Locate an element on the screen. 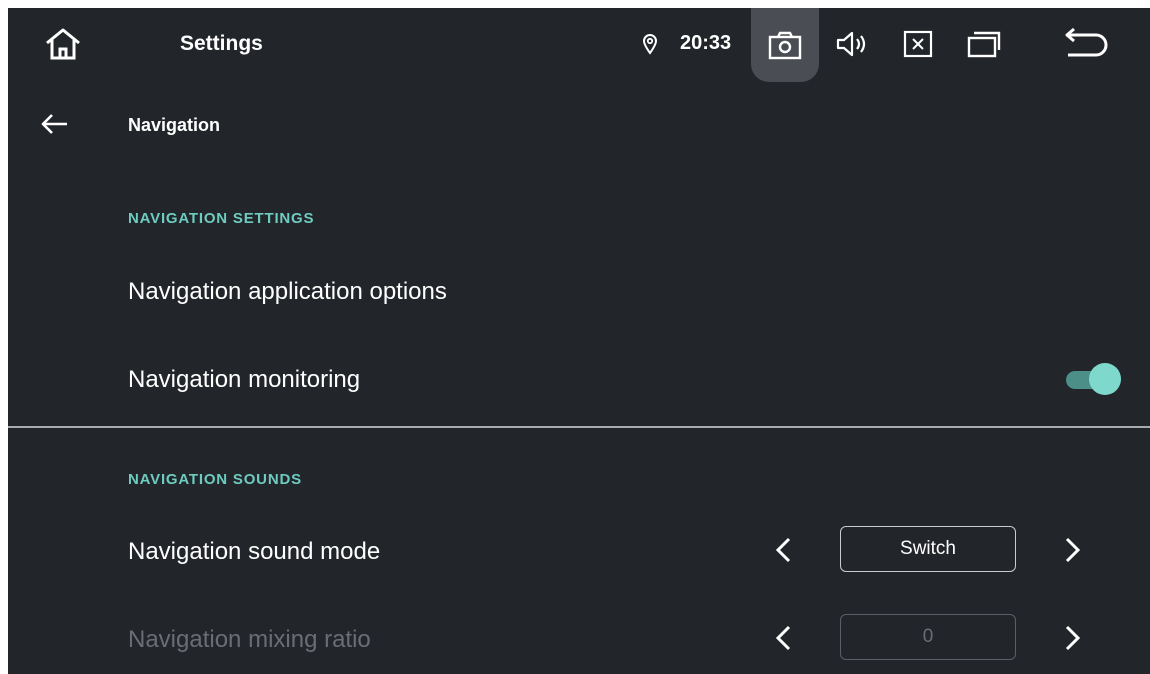 The image size is (1150, 674). system-back-button is located at coordinates (1086, 44).